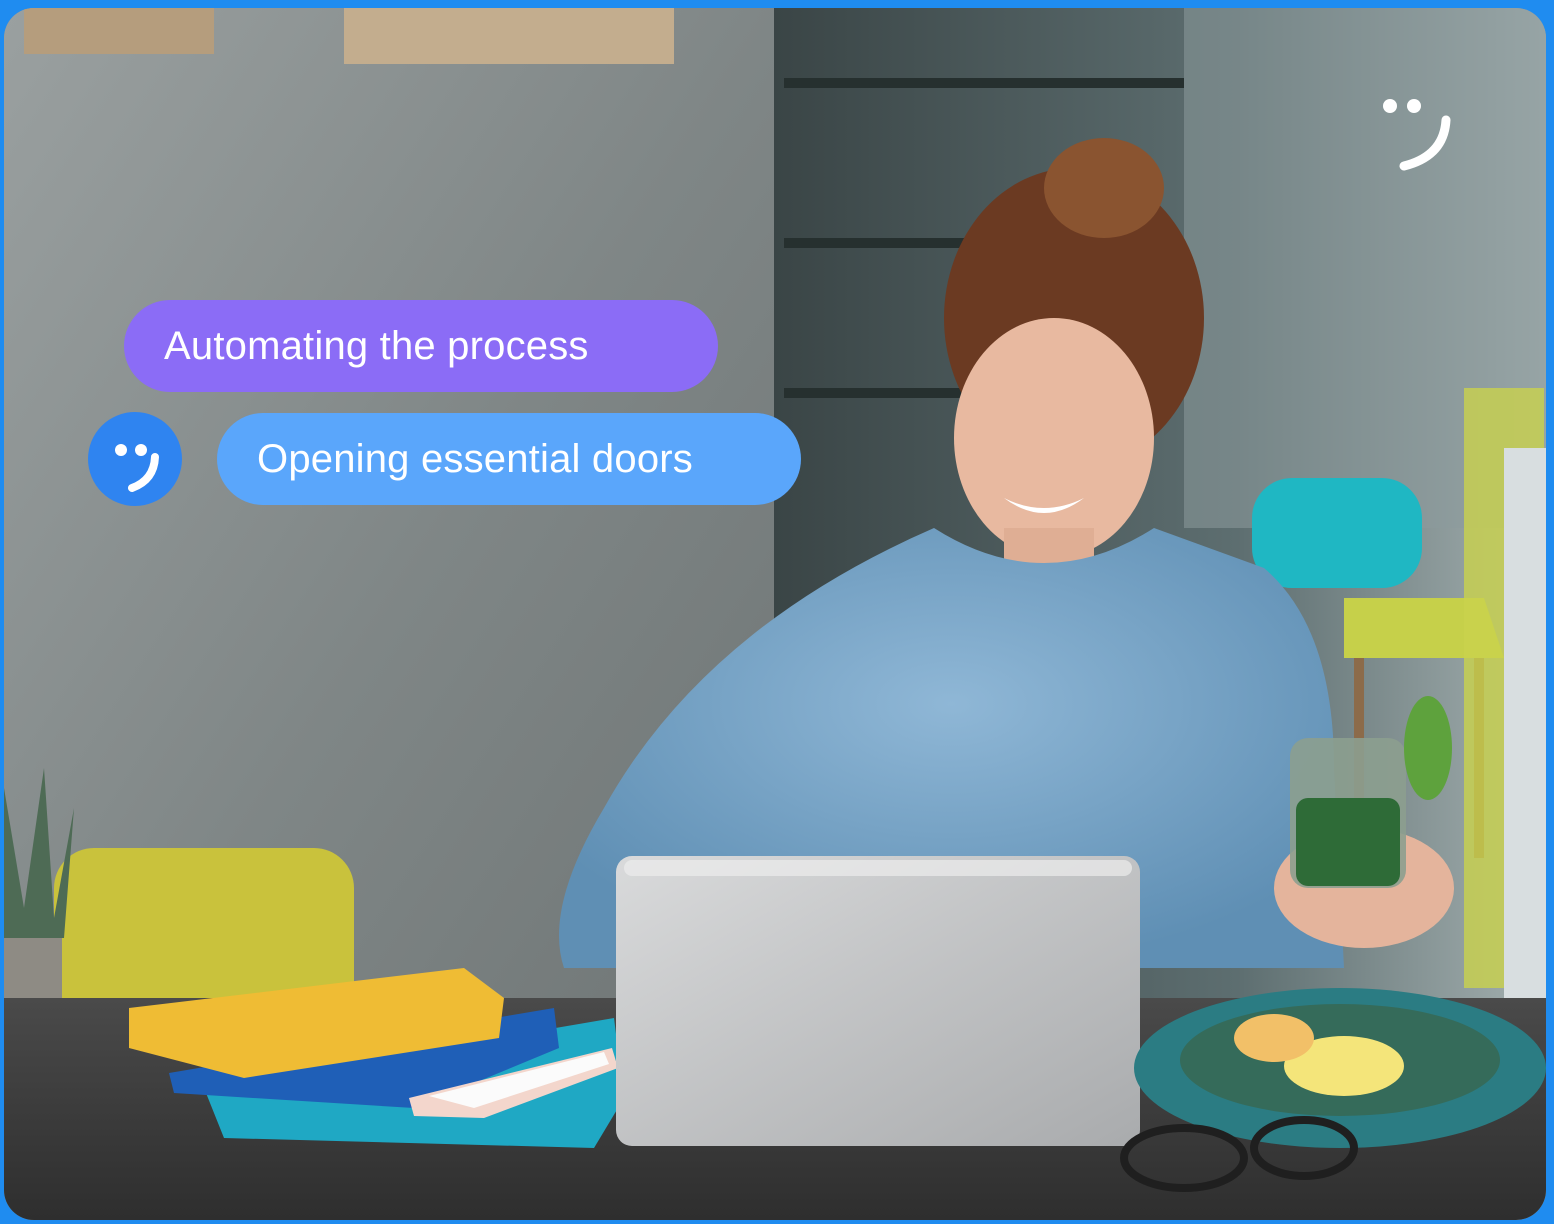  I want to click on chat-bubble-automating: Automating the process, so click(421, 346).